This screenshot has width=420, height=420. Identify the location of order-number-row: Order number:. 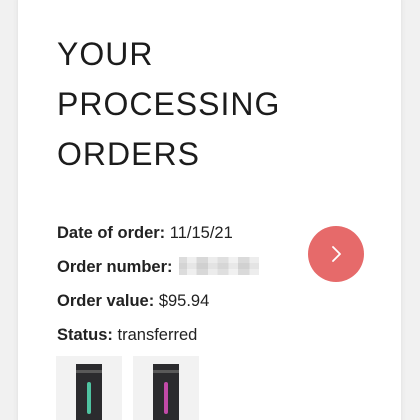
(177, 272).